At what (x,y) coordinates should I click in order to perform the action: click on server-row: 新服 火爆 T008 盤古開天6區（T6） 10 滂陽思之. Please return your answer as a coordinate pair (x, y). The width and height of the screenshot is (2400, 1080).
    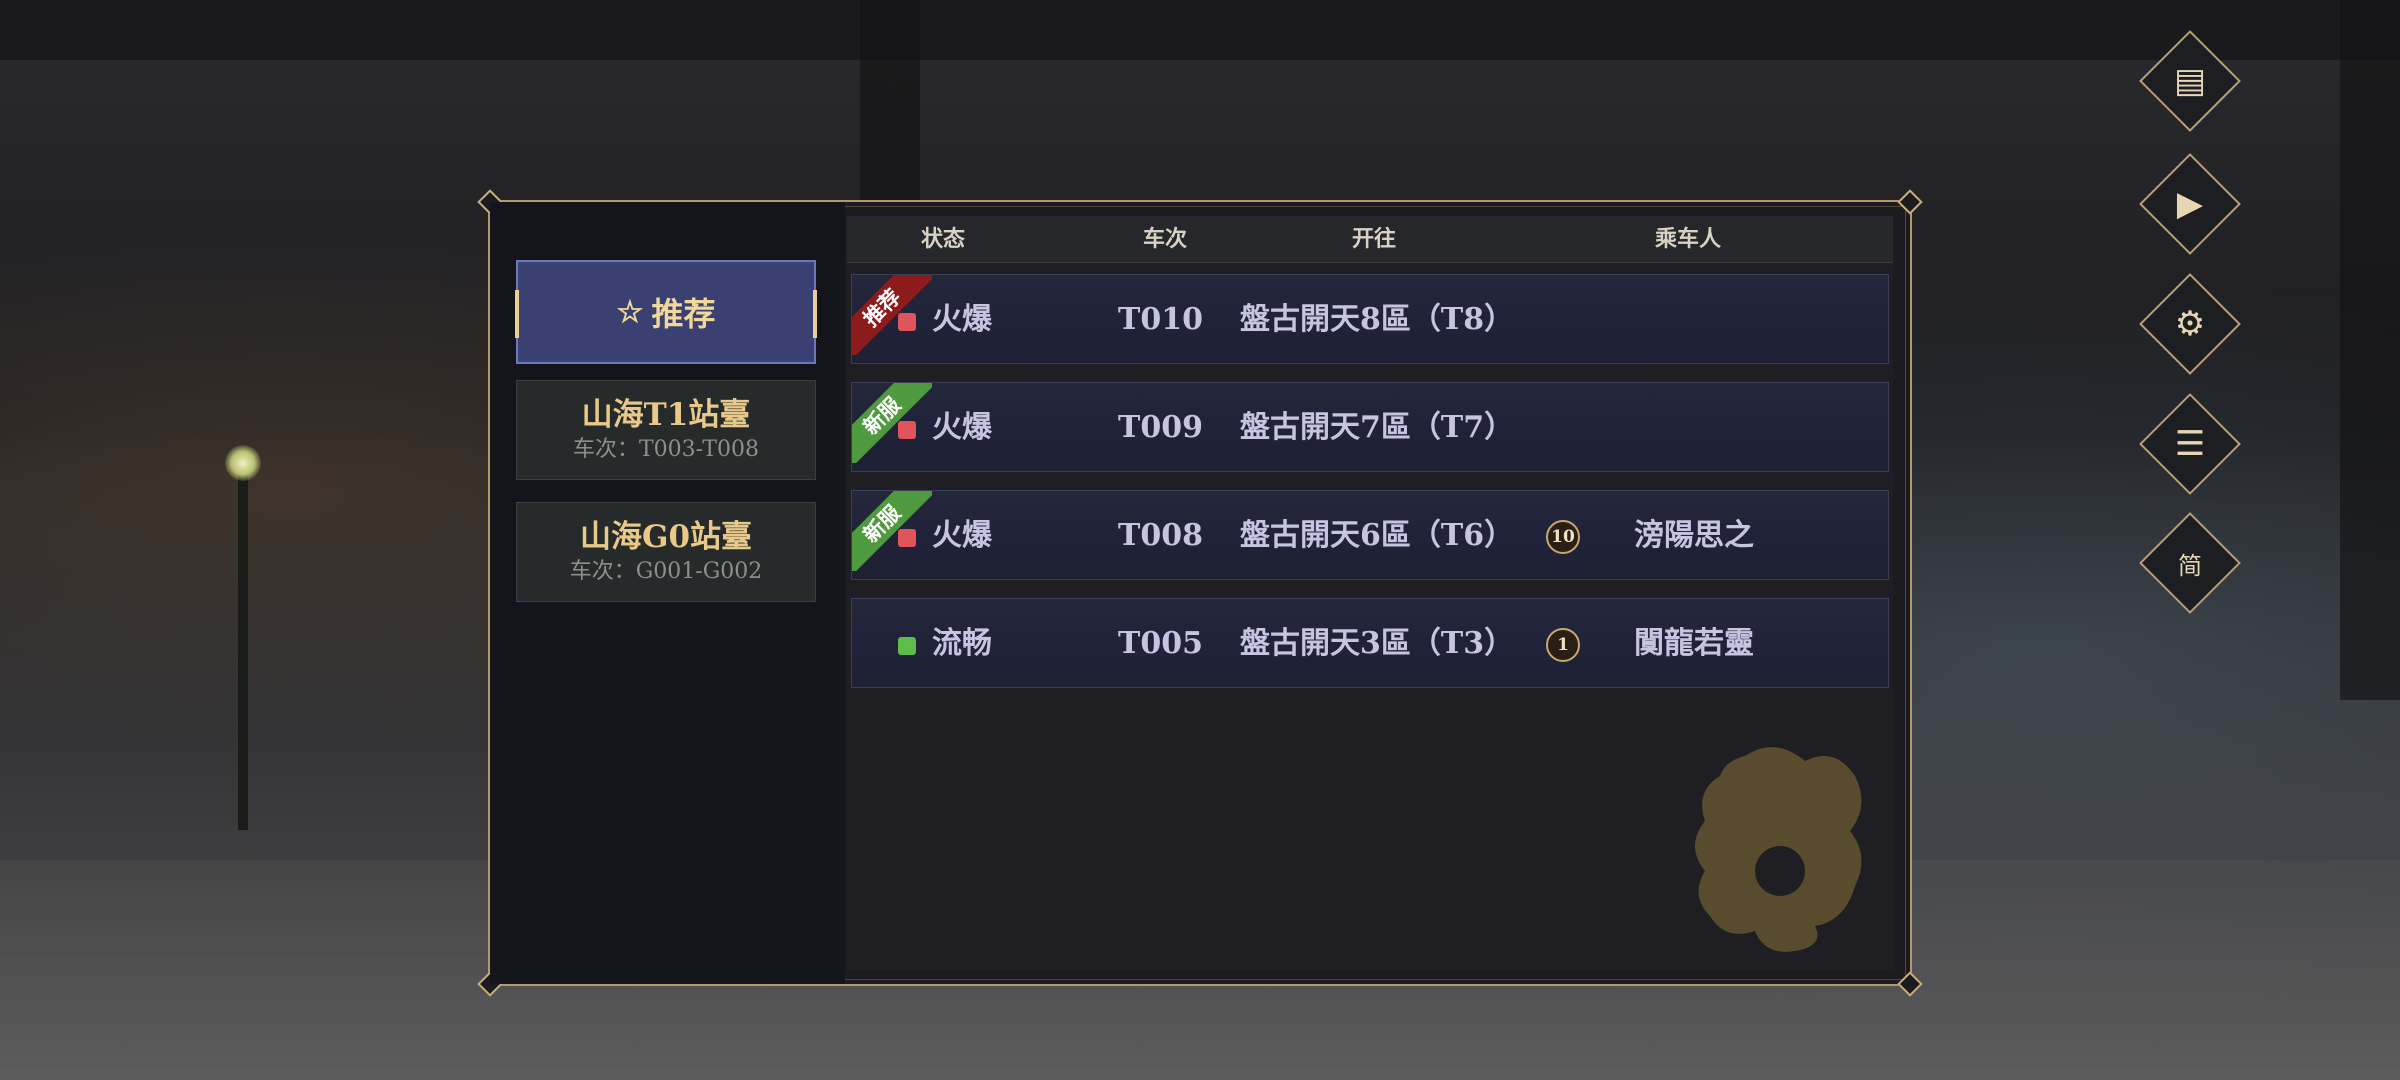
    Looking at the image, I should click on (1370, 535).